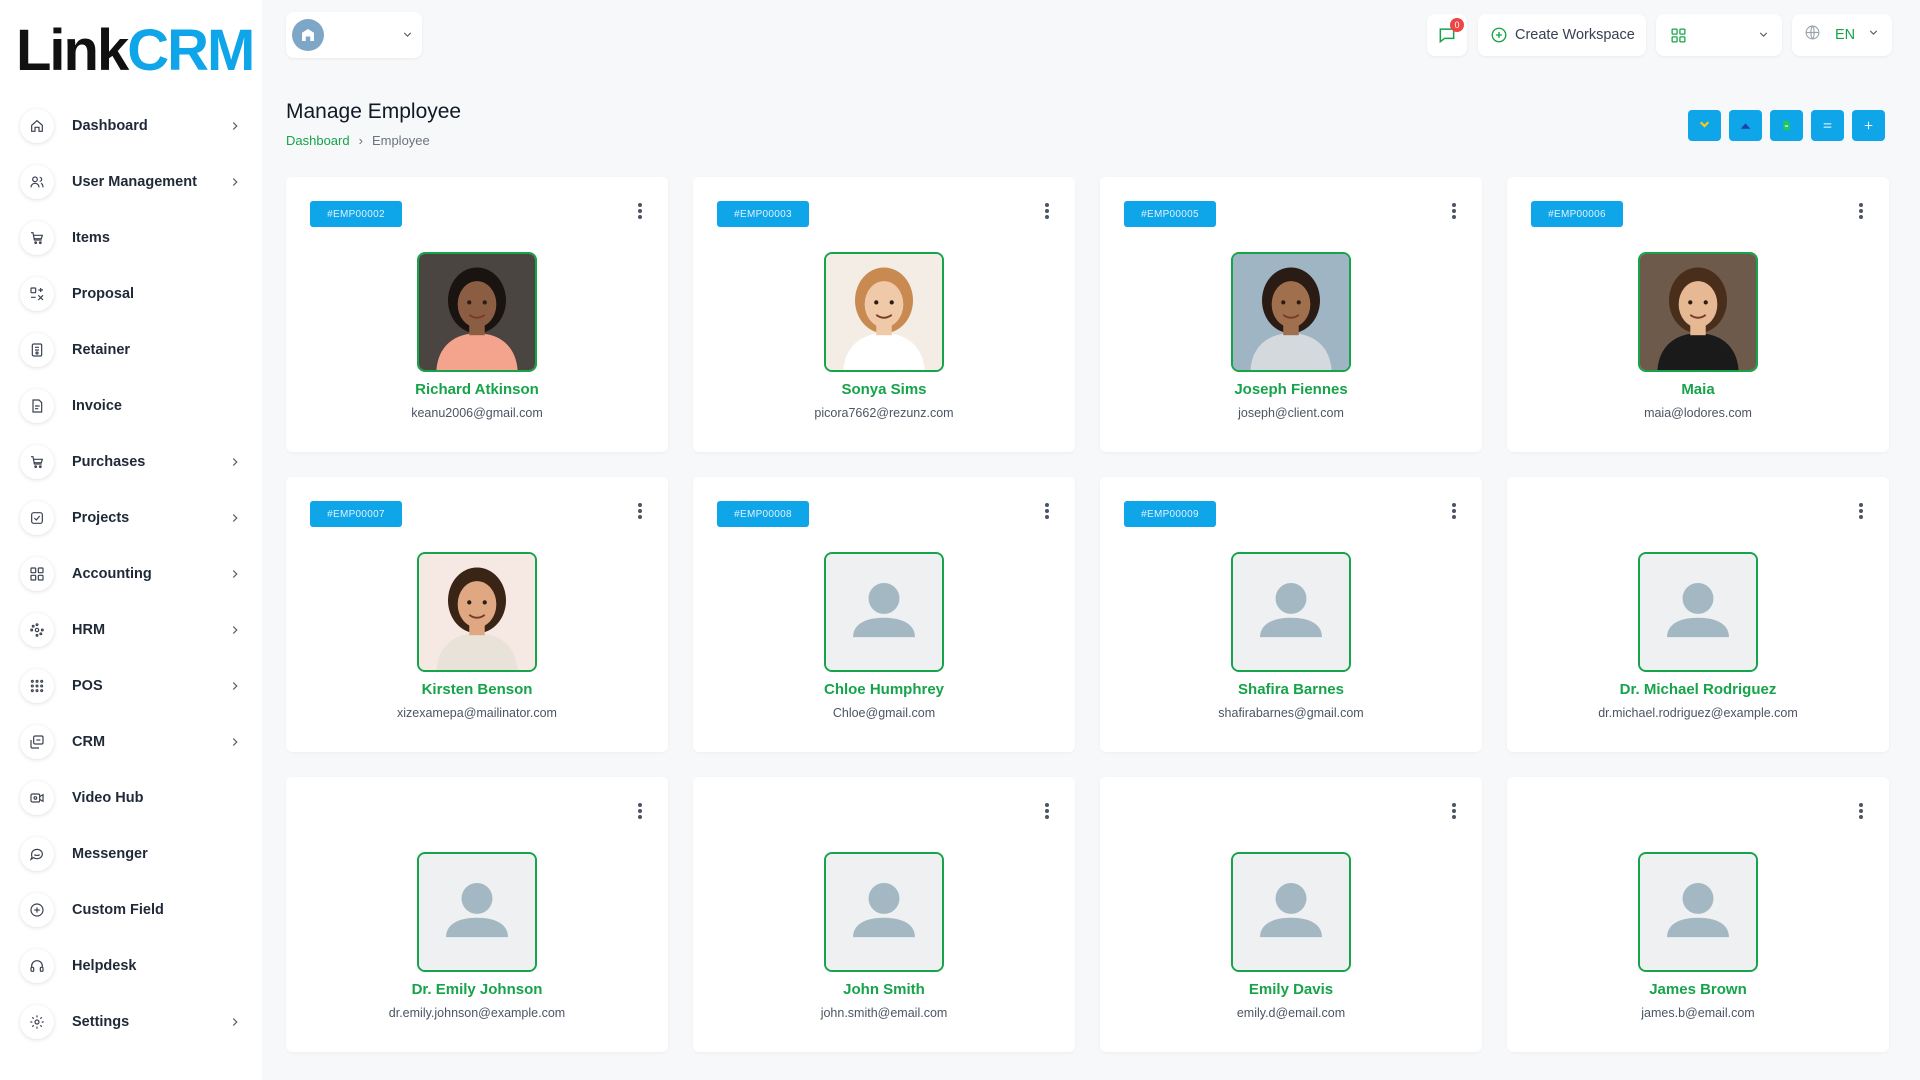 This screenshot has width=1920, height=1080. I want to click on sidebar-item-label: CRM, so click(89, 742).